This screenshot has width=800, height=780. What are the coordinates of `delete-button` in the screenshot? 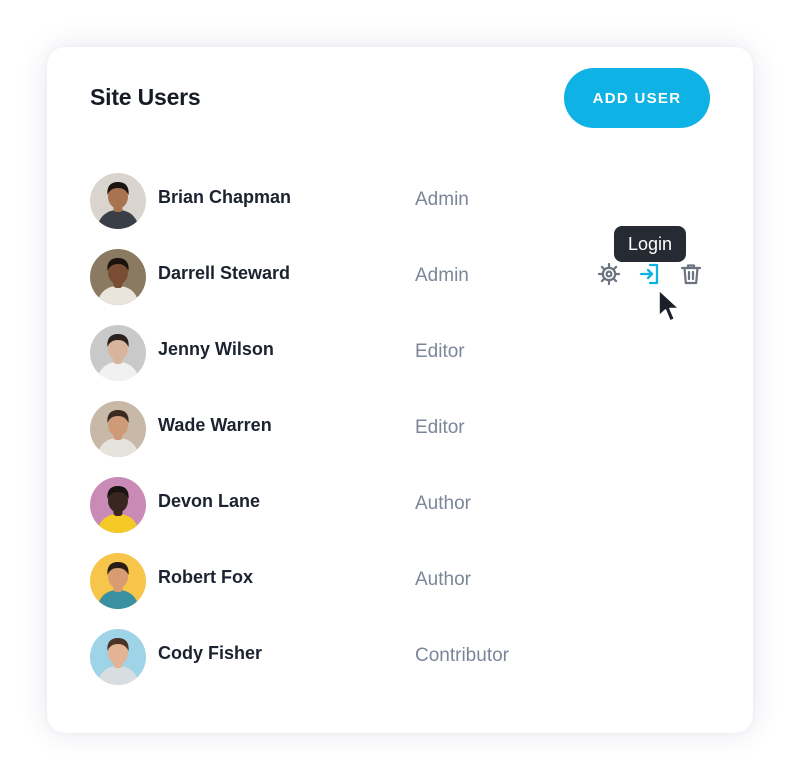 It's located at (691, 274).